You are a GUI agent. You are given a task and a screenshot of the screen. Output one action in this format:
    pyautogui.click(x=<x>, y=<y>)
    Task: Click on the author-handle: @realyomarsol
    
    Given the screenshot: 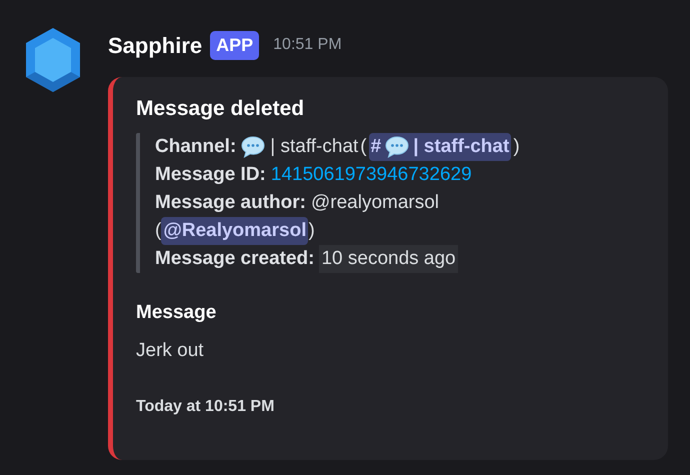 What is the action you would take?
    pyautogui.click(x=375, y=203)
    